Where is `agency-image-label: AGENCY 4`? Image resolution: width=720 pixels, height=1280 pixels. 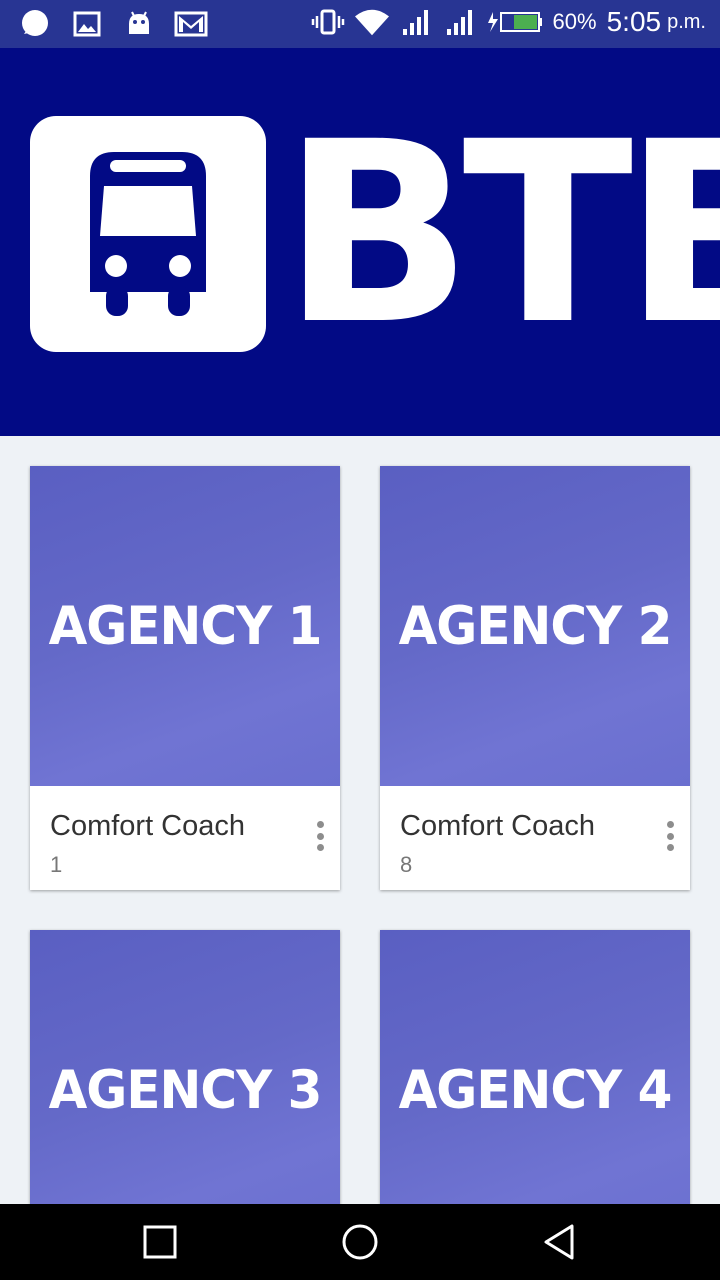 agency-image-label: AGENCY 4 is located at coordinates (535, 1090).